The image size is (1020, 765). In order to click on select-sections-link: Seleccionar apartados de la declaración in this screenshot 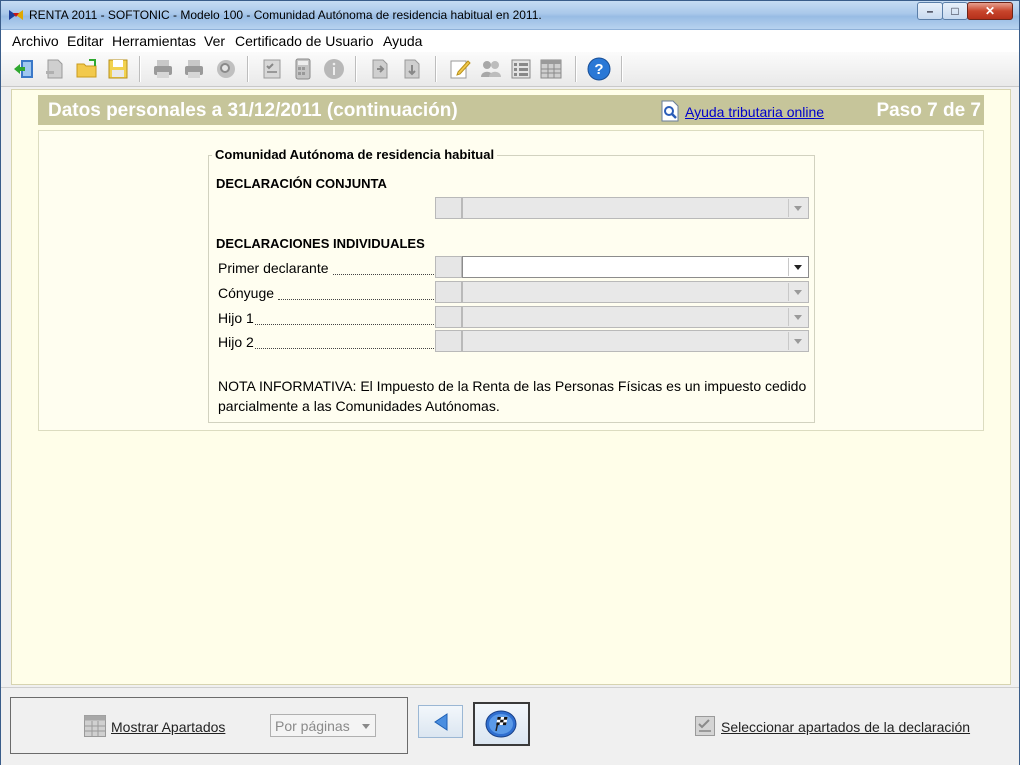, I will do `click(845, 727)`.